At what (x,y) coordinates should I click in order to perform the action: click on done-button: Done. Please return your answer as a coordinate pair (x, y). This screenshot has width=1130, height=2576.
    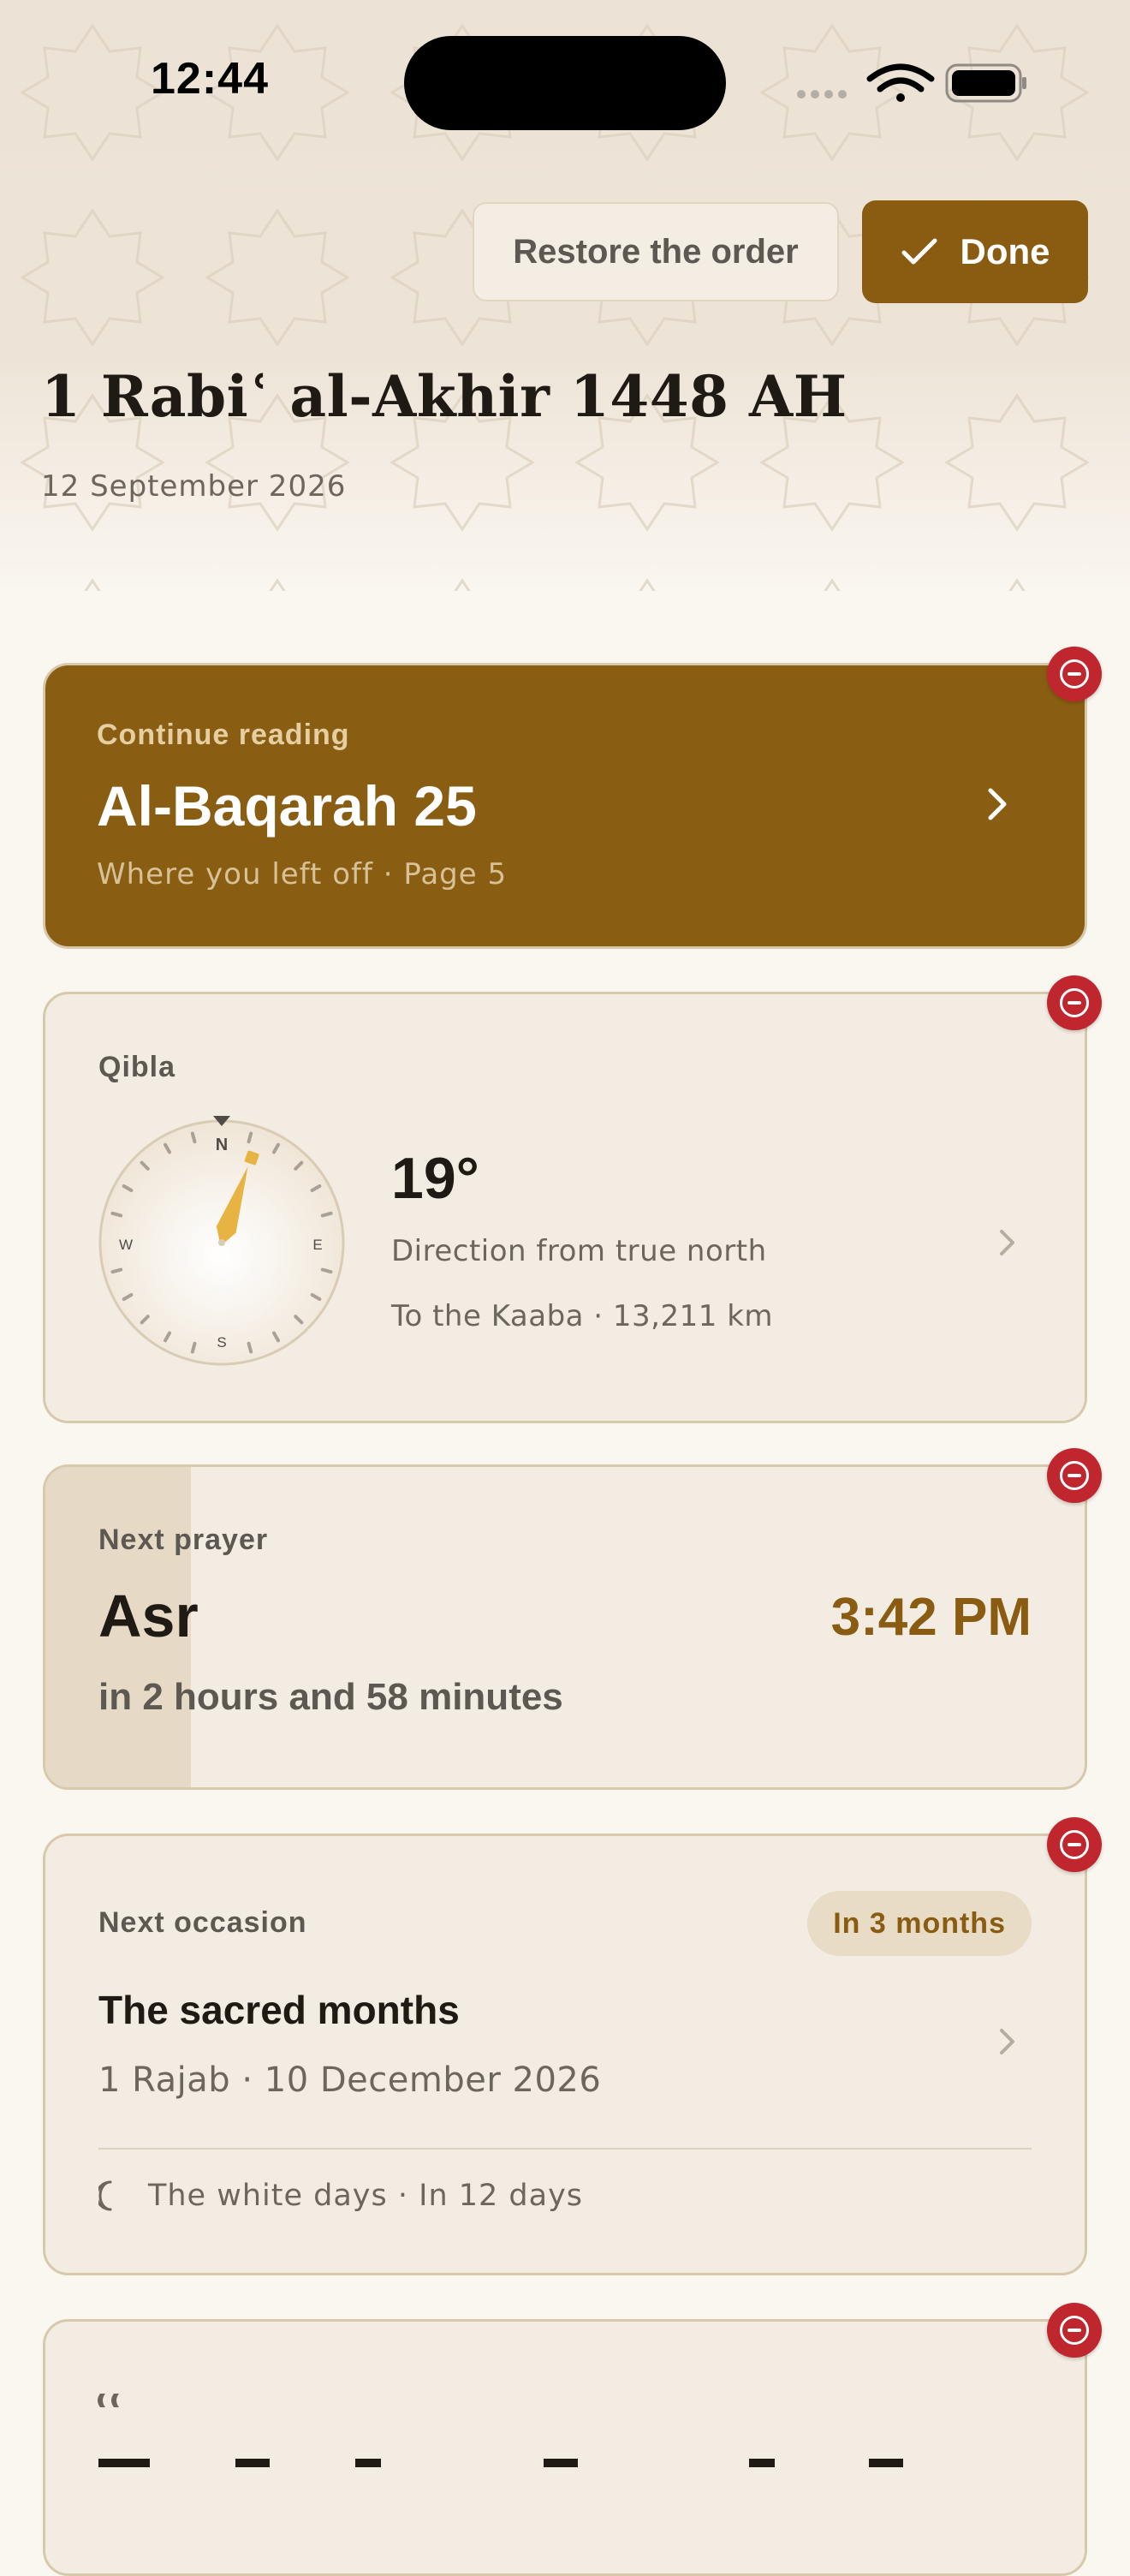
    Looking at the image, I should click on (975, 251).